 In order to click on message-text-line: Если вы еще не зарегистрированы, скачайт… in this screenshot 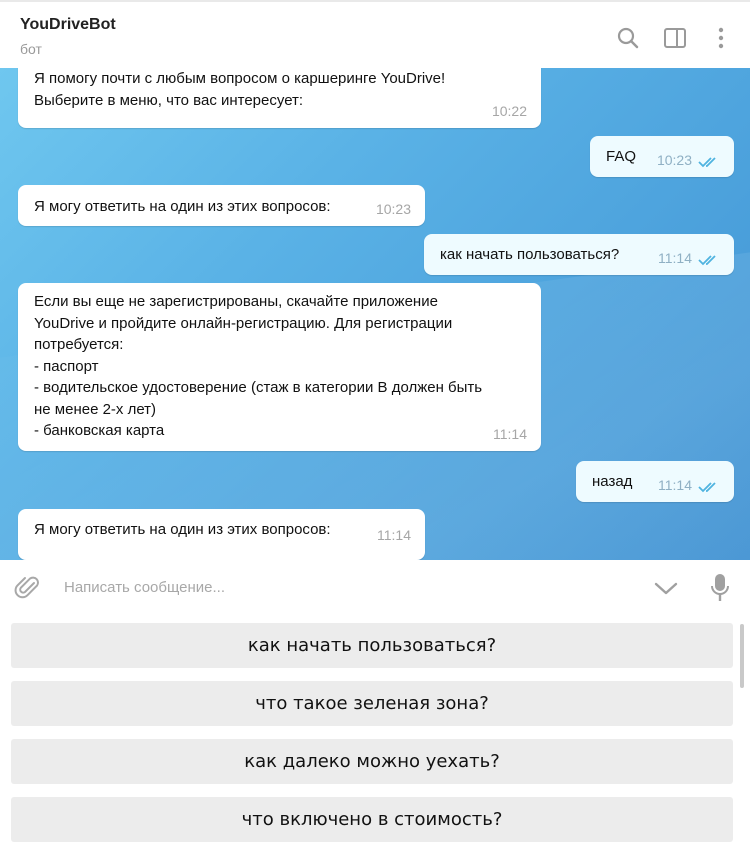, I will do `click(236, 301)`.